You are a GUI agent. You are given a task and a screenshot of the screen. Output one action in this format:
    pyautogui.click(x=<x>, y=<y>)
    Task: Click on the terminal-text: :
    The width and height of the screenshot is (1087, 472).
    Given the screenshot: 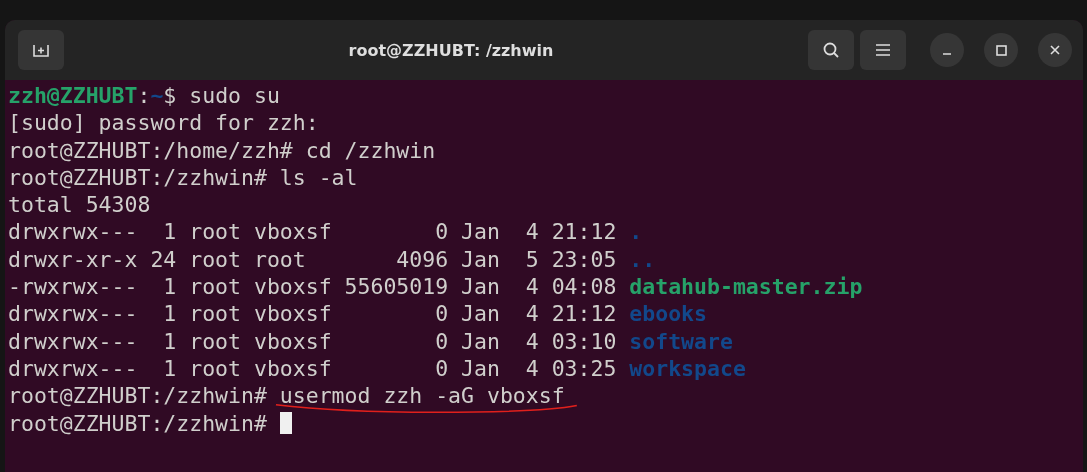 What is the action you would take?
    pyautogui.click(x=144, y=96)
    